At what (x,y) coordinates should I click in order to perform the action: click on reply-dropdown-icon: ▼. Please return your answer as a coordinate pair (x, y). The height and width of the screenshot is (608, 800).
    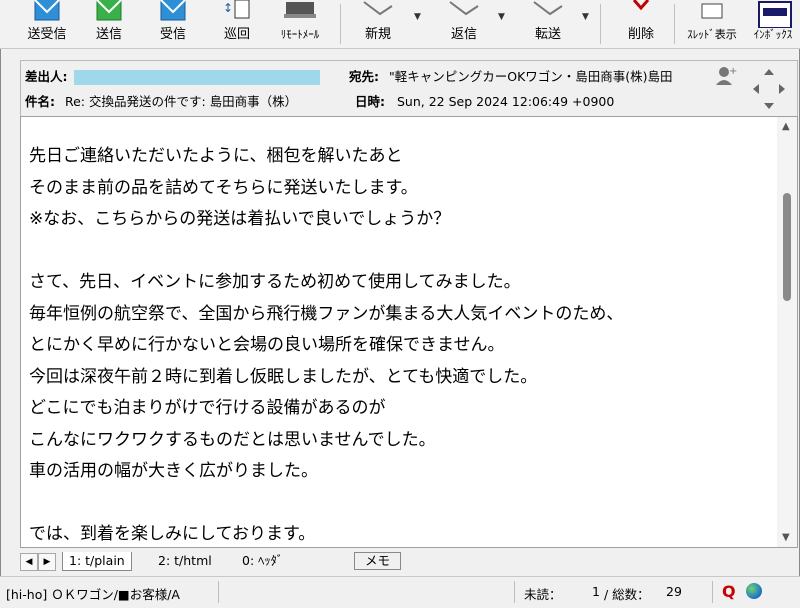
    Looking at the image, I should click on (501, 17).